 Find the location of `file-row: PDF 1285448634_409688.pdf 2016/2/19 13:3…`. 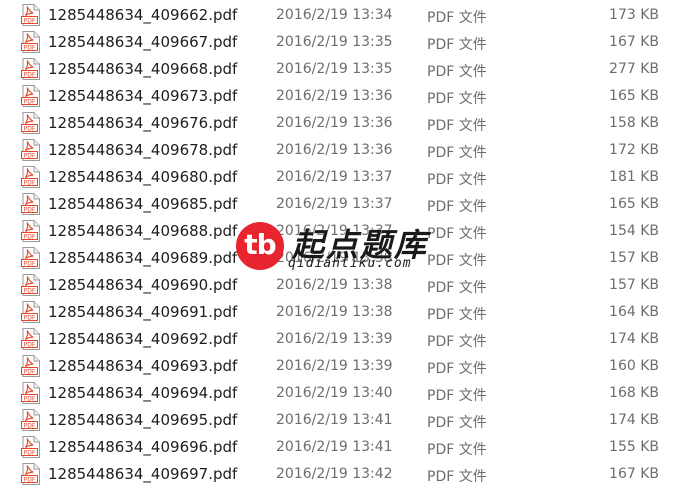

file-row: PDF 1285448634_409688.pdf 2016/2/19 13:3… is located at coordinates (337, 230).